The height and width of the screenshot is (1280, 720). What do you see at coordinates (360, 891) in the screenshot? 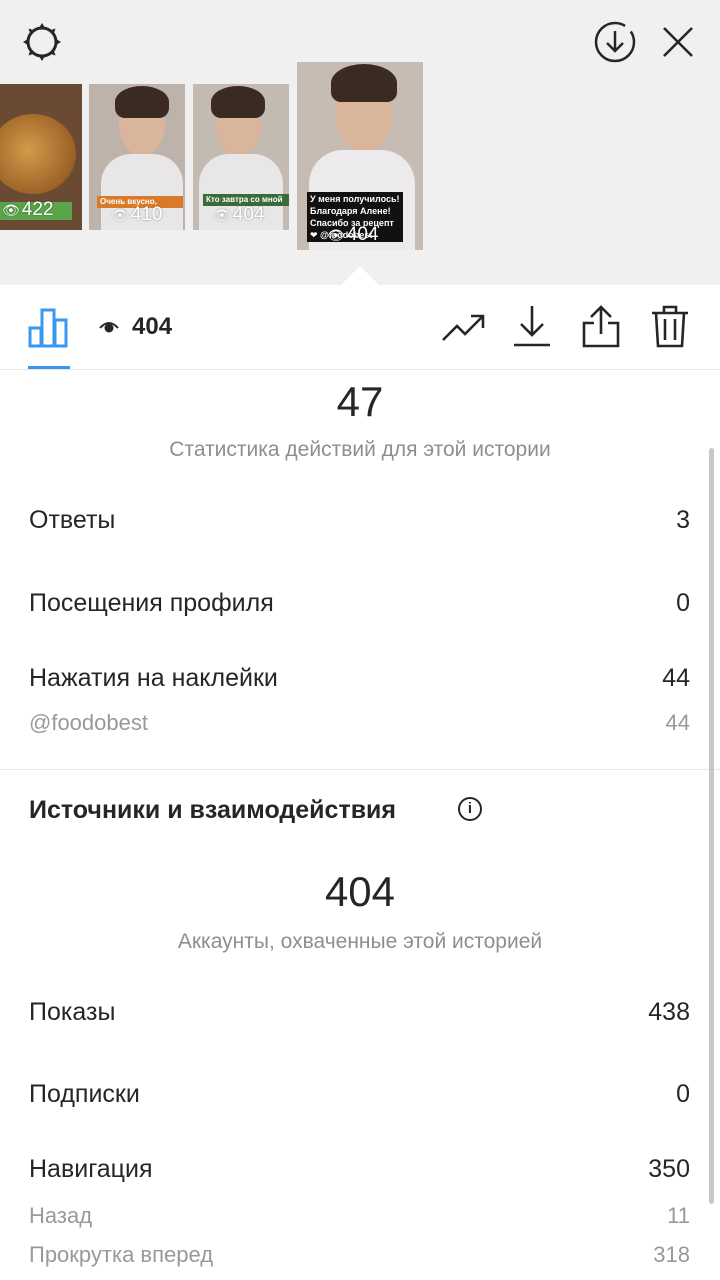
I see `reach-count: 404` at bounding box center [360, 891].